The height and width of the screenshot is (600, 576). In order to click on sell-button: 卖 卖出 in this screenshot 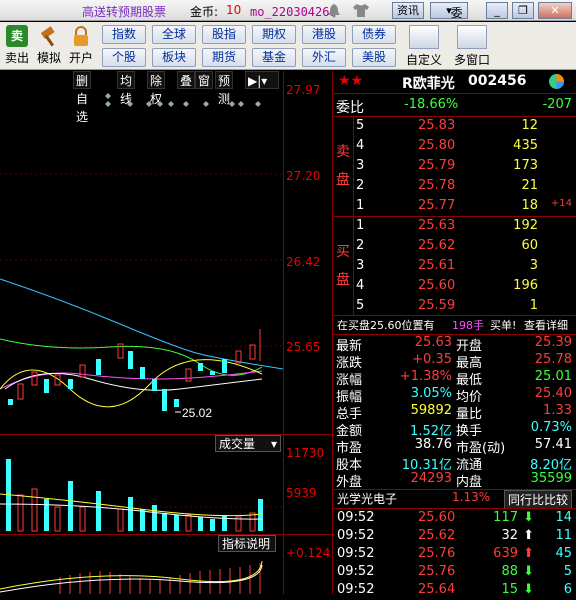, I will do `click(17, 47)`.